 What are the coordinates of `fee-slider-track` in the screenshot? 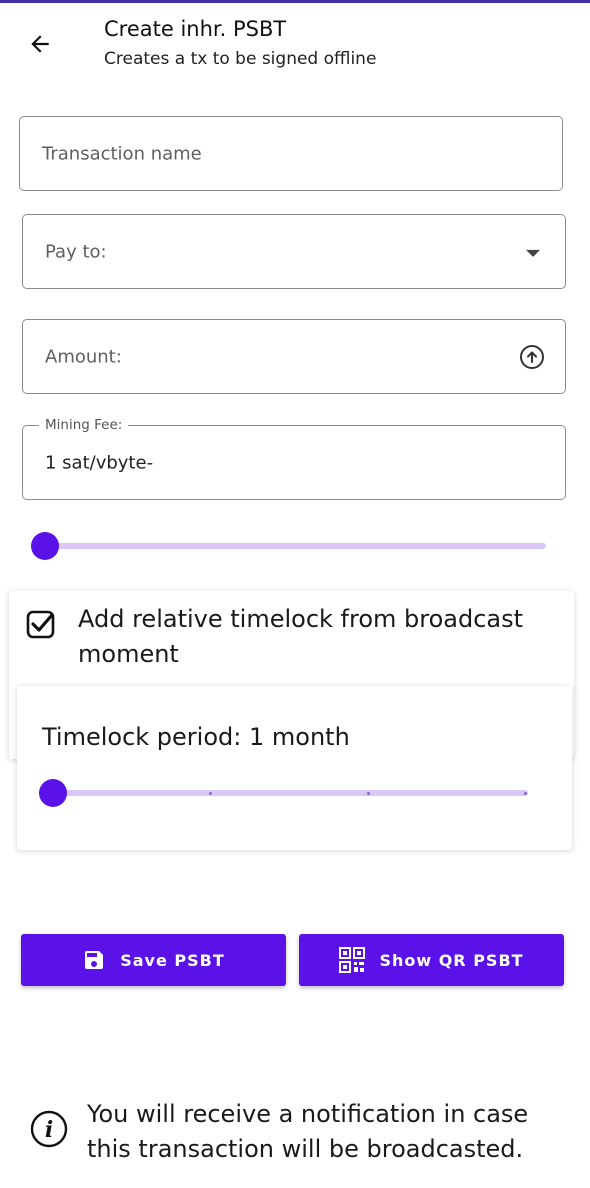 It's located at (295, 546).